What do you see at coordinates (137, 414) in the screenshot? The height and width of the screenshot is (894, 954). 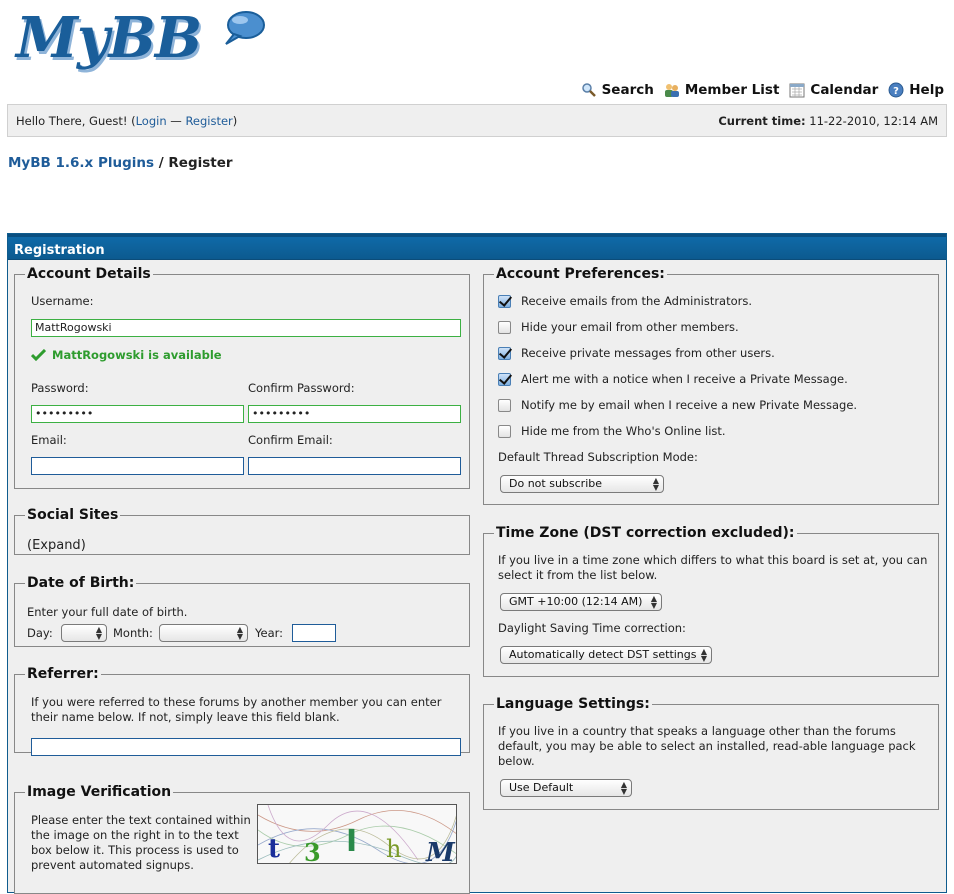 I see `password-input: •••••••••` at bounding box center [137, 414].